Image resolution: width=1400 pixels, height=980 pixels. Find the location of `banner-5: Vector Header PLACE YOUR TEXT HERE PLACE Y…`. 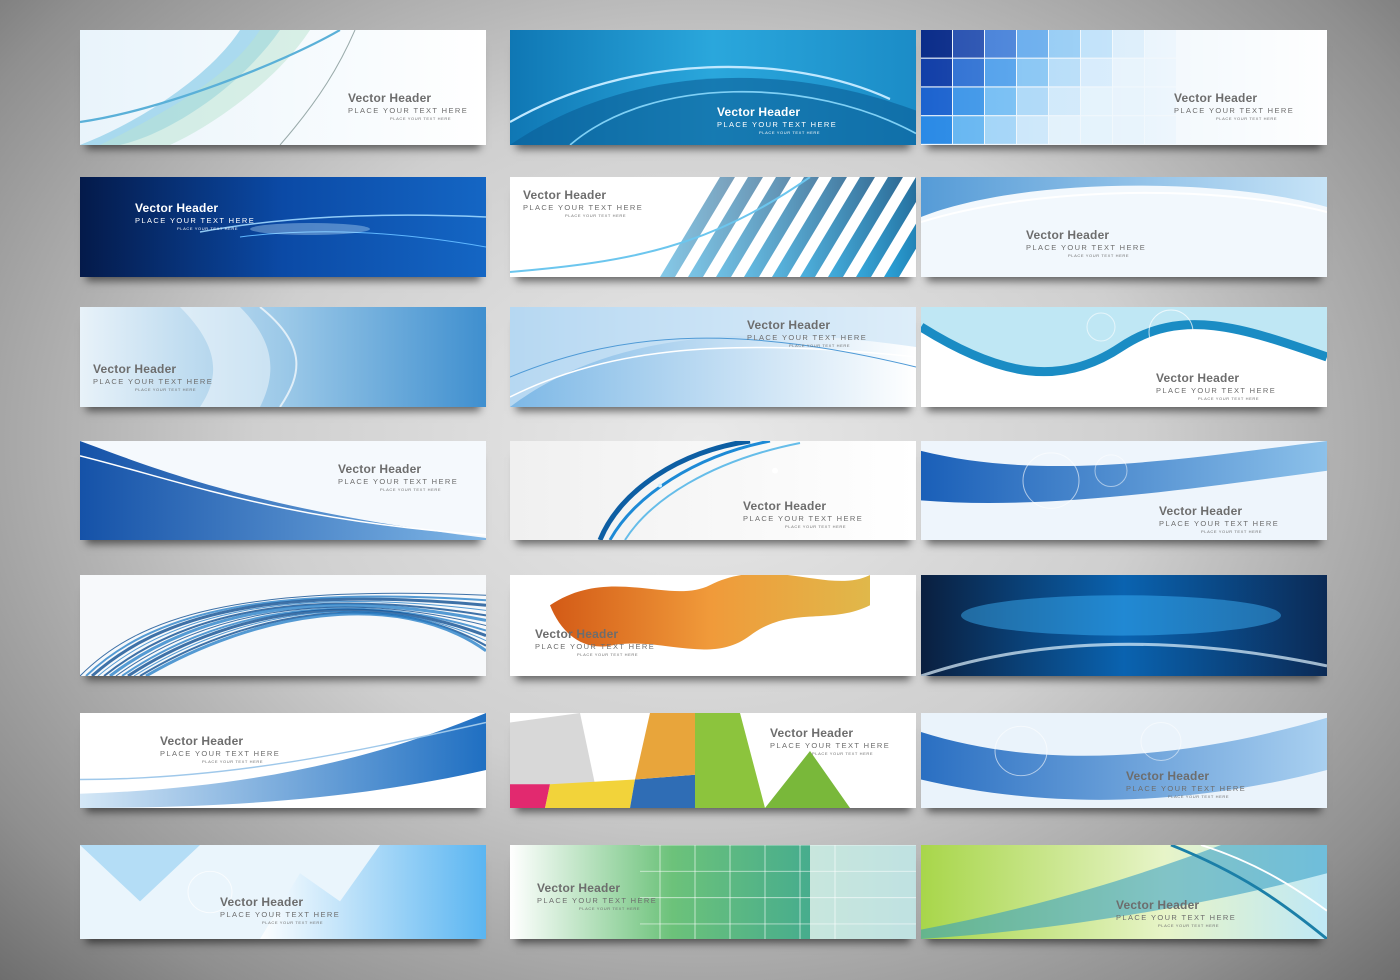

banner-5: Vector Header PLACE YOUR TEXT HERE PLACE Y… is located at coordinates (713, 227).